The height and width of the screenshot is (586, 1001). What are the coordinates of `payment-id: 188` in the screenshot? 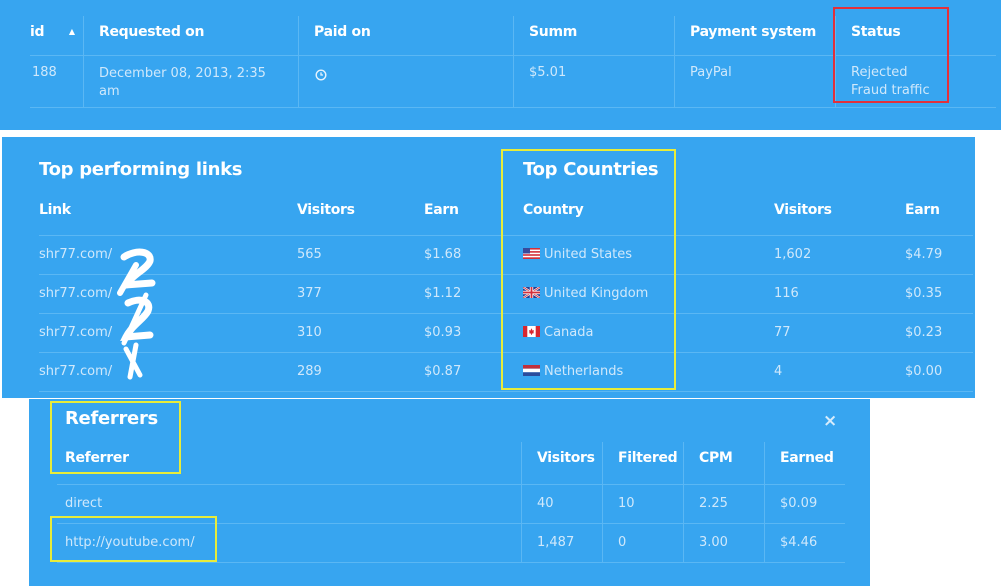 It's located at (44, 72).